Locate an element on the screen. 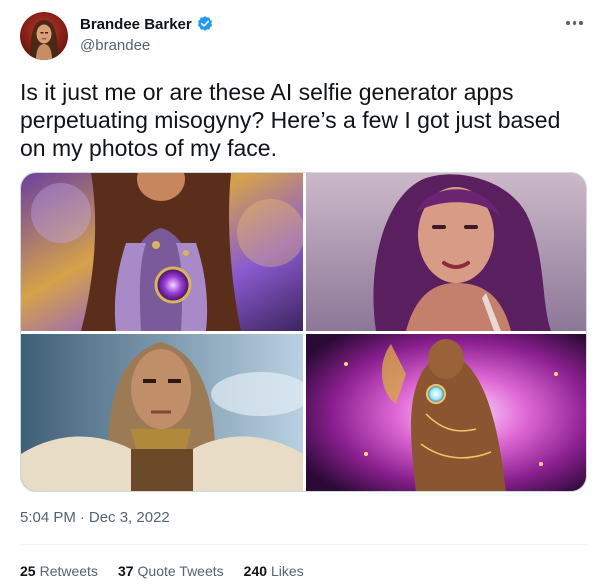  more-horizontal-icon is located at coordinates (577, 23).